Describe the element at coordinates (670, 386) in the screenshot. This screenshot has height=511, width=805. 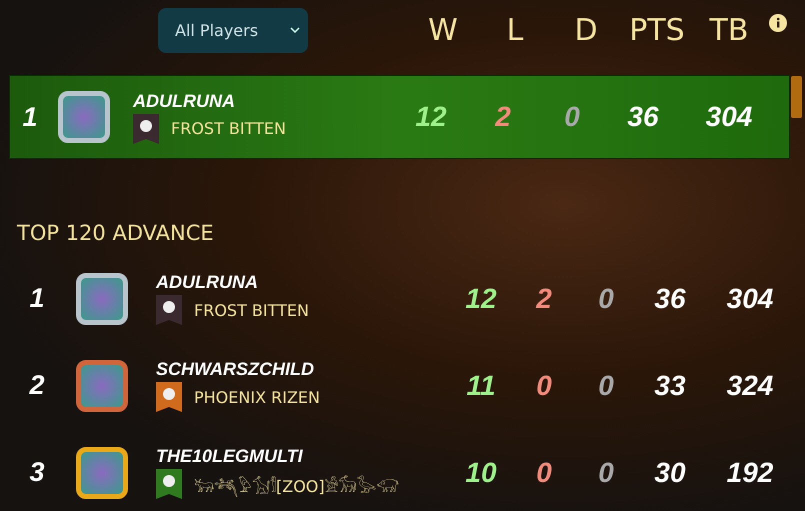
I see `stat-value: 33` at that location.